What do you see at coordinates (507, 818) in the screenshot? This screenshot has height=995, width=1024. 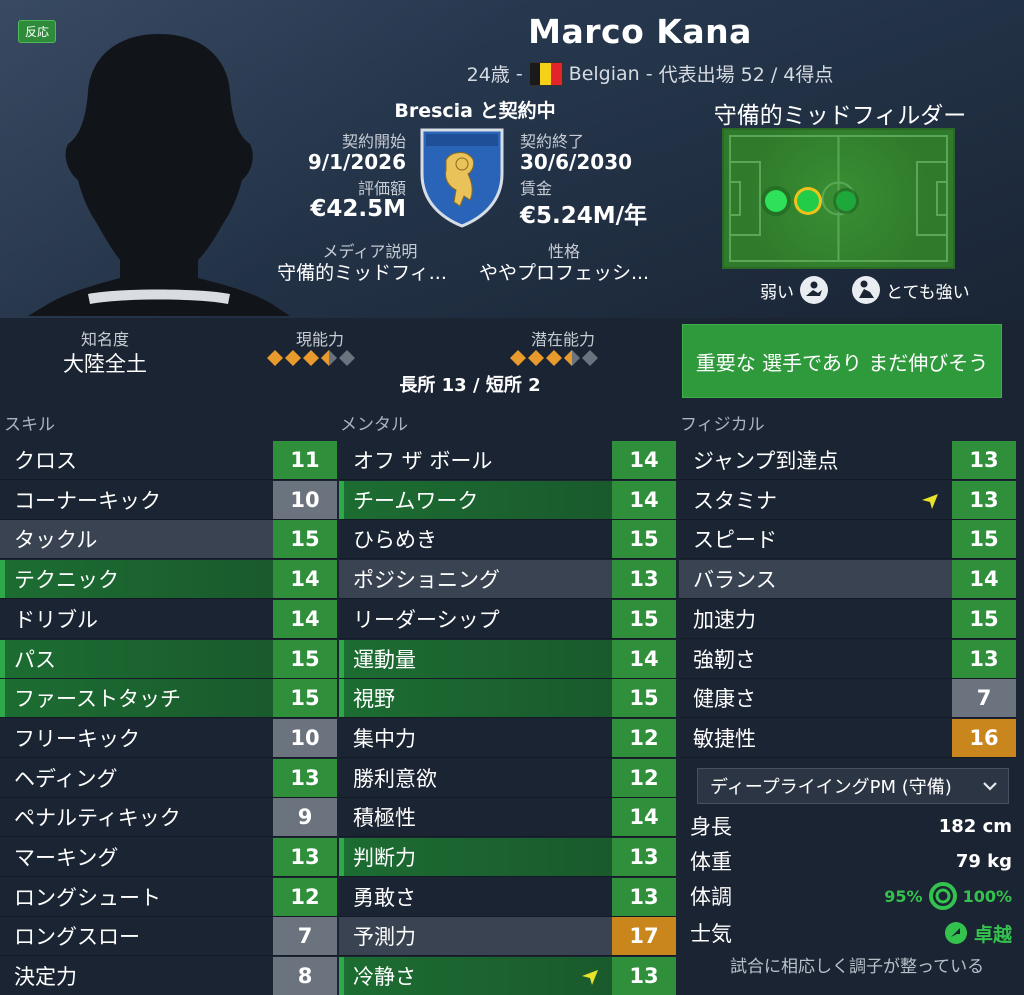 I see `mental-row: 積極性 14` at bounding box center [507, 818].